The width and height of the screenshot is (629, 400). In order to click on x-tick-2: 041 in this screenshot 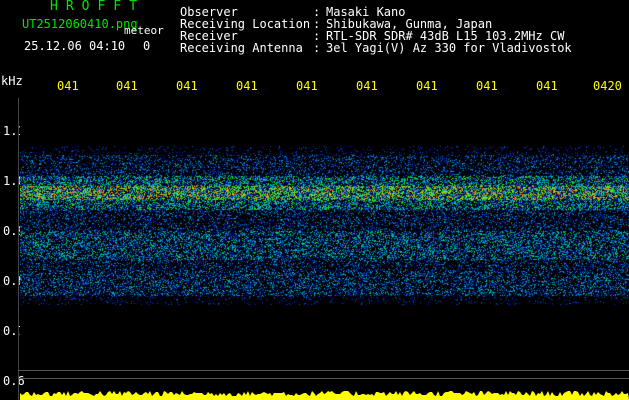, I will do `click(187, 86)`.